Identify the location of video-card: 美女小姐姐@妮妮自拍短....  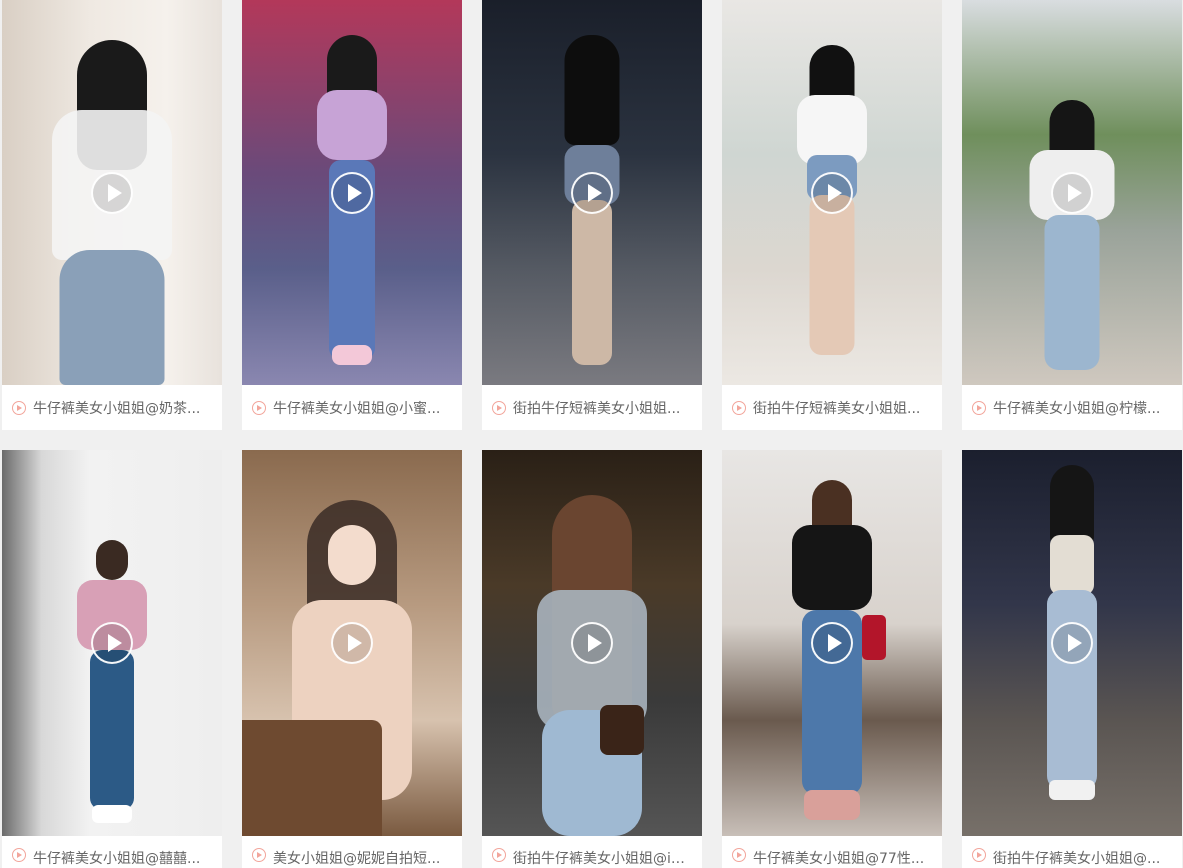
(352, 659).